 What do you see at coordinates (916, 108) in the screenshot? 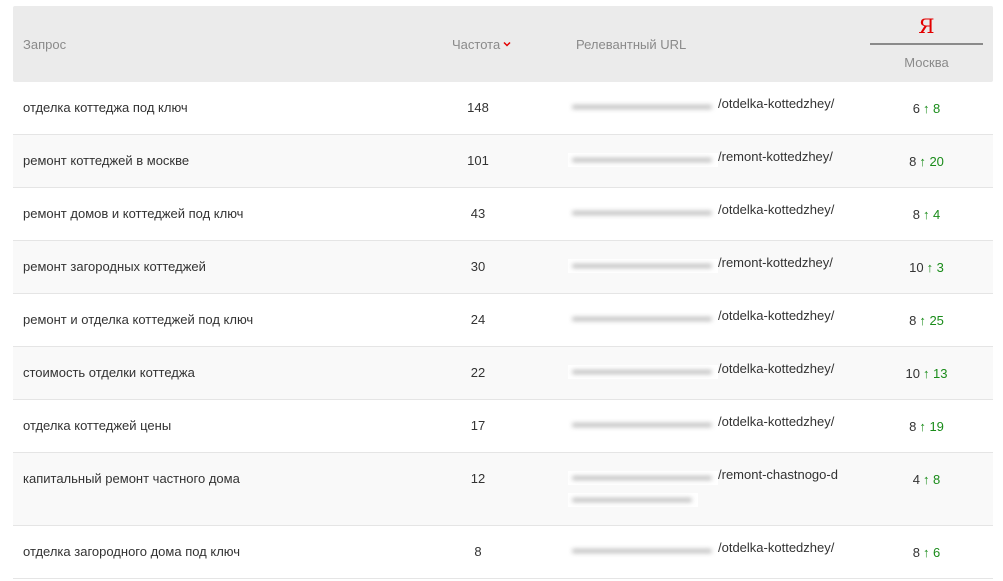
I see `position-value: 6` at bounding box center [916, 108].